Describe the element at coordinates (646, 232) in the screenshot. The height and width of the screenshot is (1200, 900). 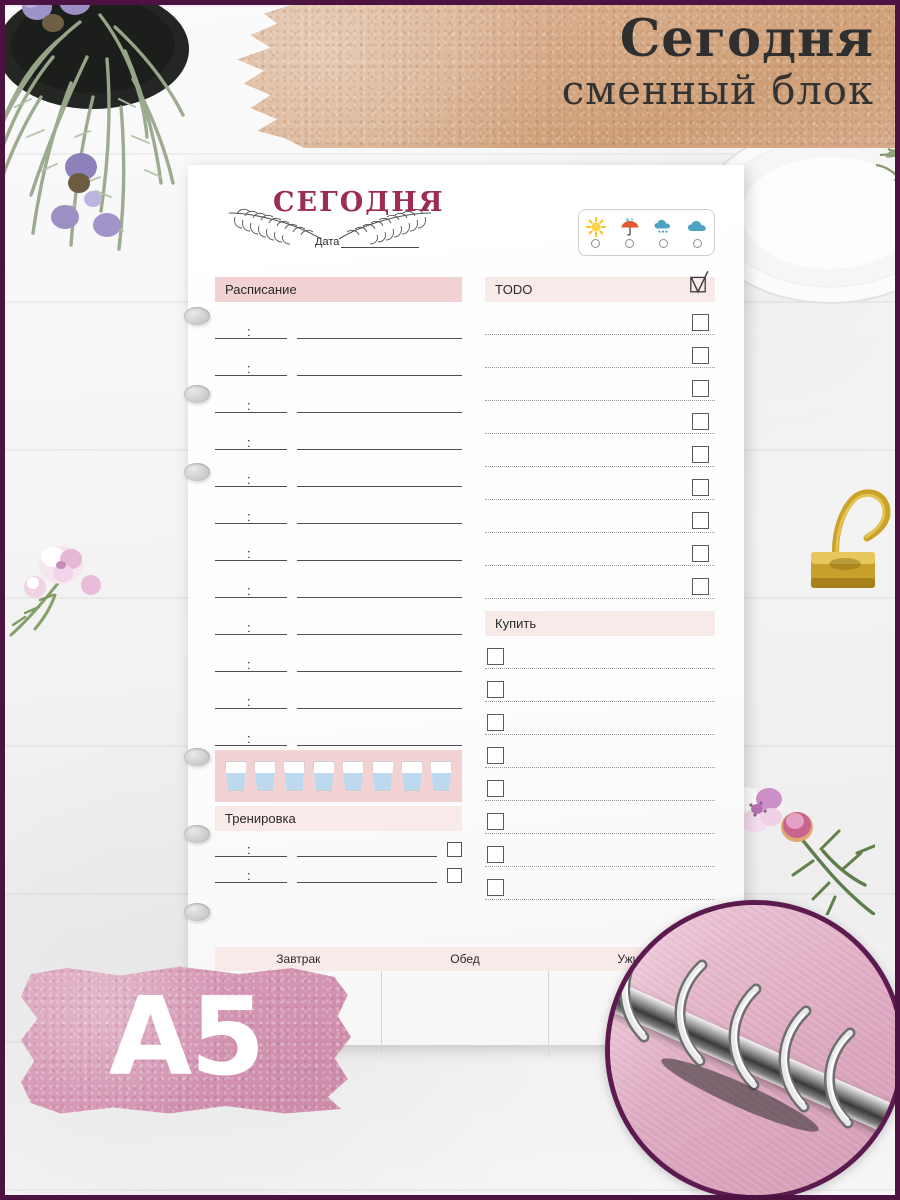
I see `weather-selector` at that location.